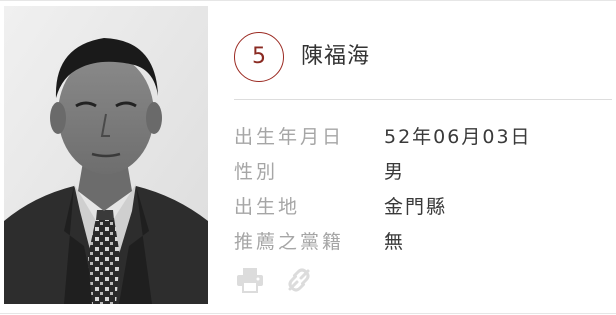 This screenshot has height=315, width=616. What do you see at coordinates (259, 57) in the screenshot?
I see `candidate-number-badge: 5` at bounding box center [259, 57].